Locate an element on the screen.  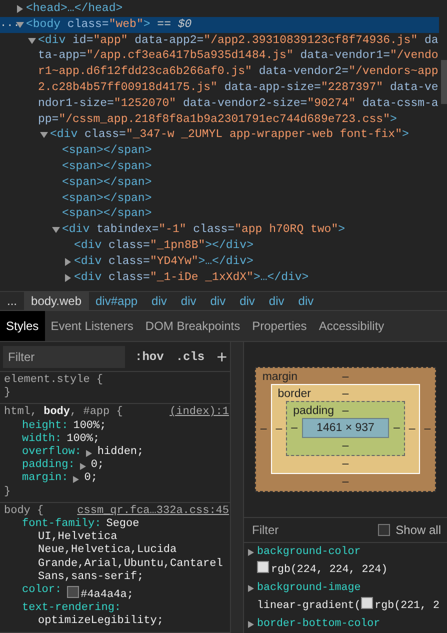
color-swatch is located at coordinates (72, 592).